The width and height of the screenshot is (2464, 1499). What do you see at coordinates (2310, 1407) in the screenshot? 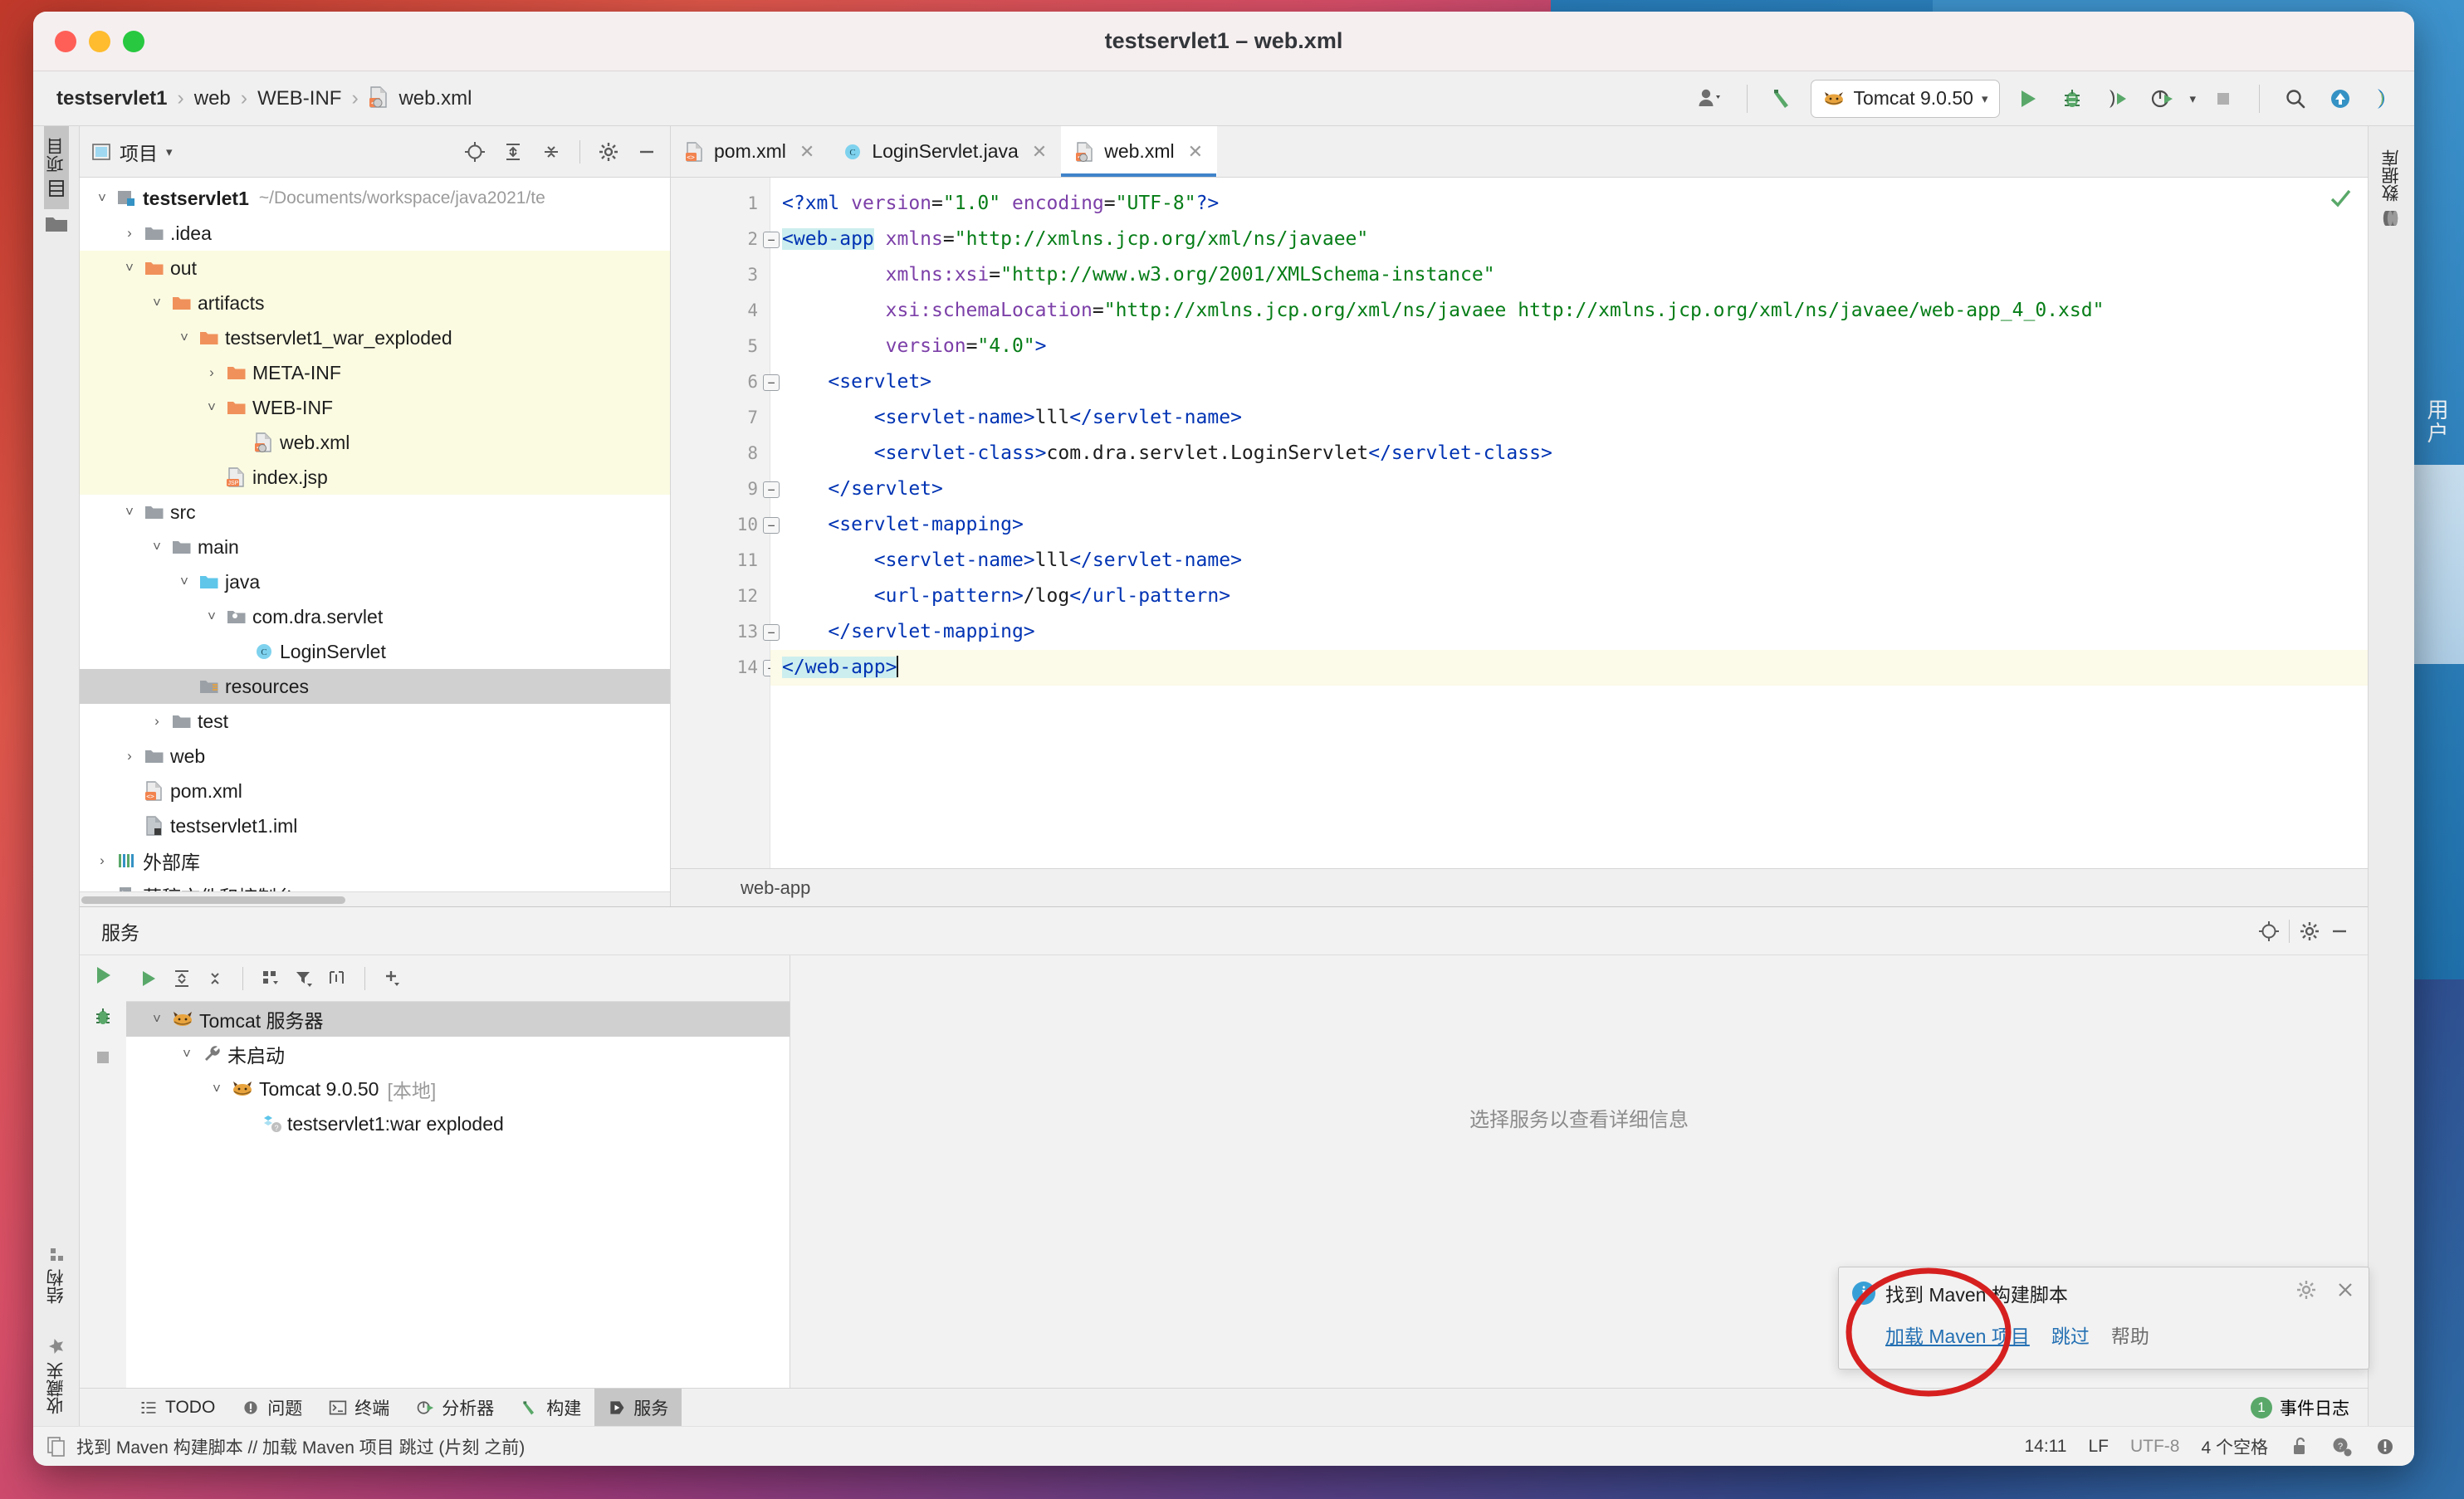
I see `event-log-button: 1 事件日志` at bounding box center [2310, 1407].